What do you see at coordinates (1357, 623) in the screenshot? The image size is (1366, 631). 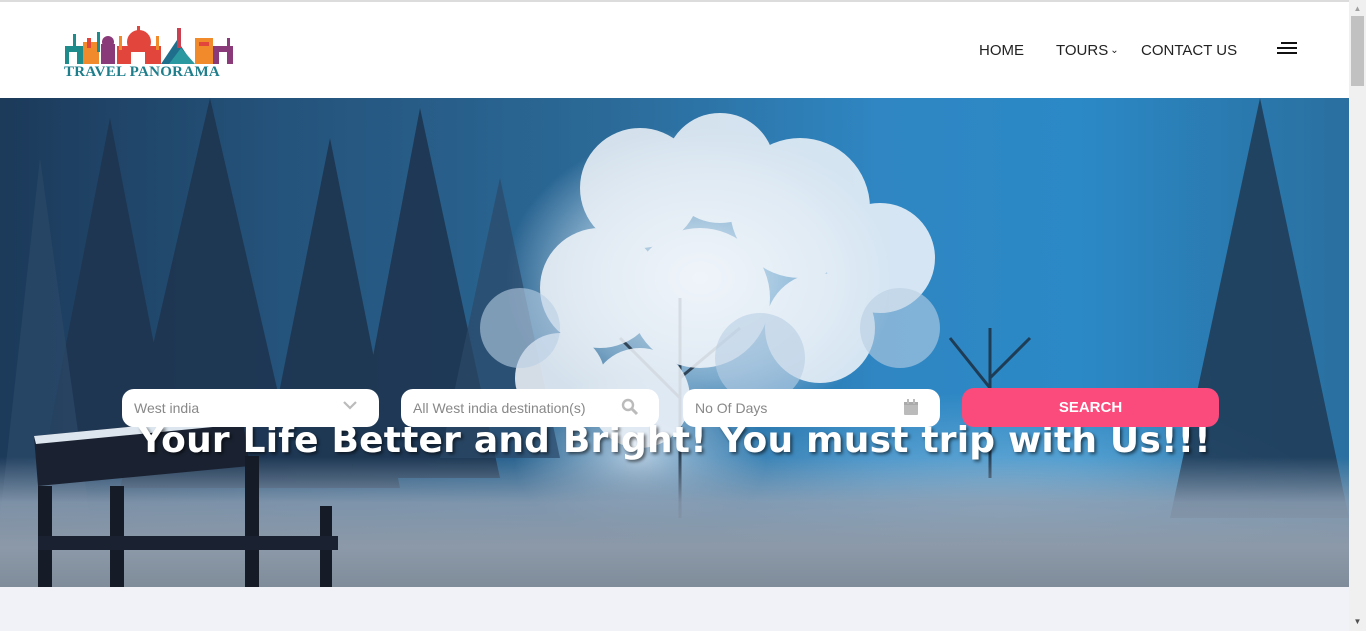 I see `scroll-down-arrow-icon: ▼` at bounding box center [1357, 623].